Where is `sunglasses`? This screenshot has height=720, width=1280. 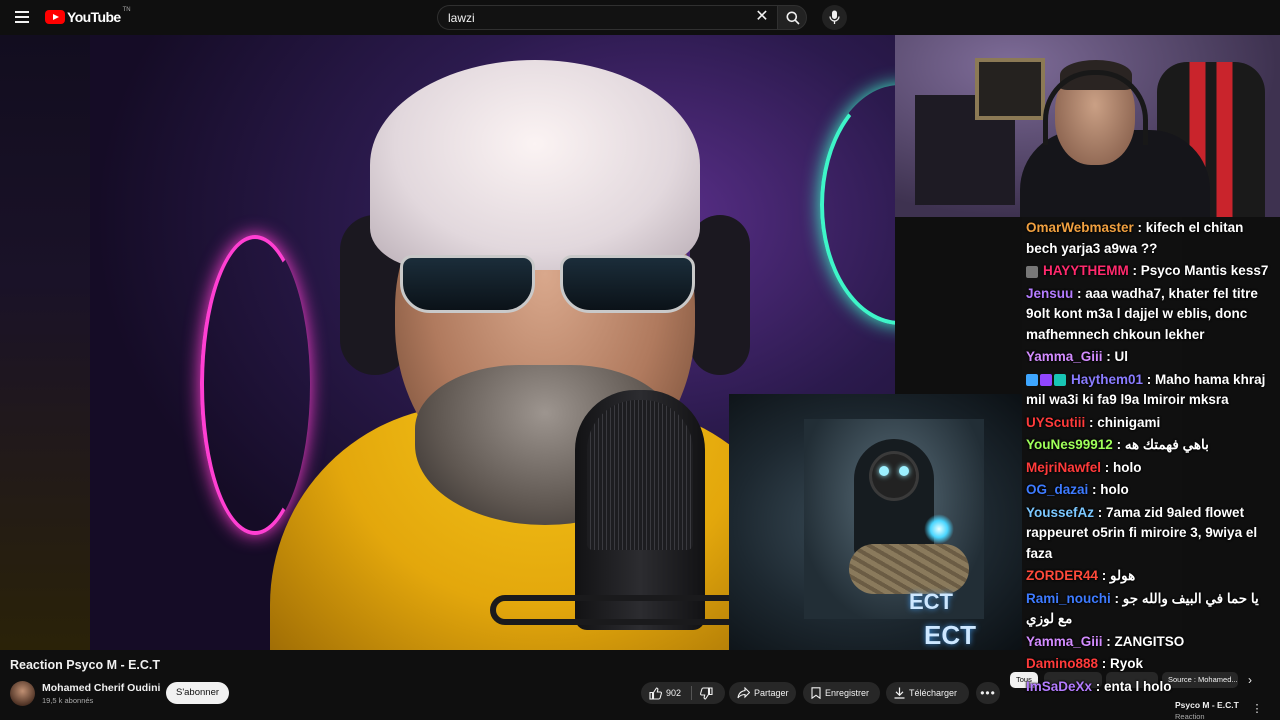
sunglasses is located at coordinates (550, 285).